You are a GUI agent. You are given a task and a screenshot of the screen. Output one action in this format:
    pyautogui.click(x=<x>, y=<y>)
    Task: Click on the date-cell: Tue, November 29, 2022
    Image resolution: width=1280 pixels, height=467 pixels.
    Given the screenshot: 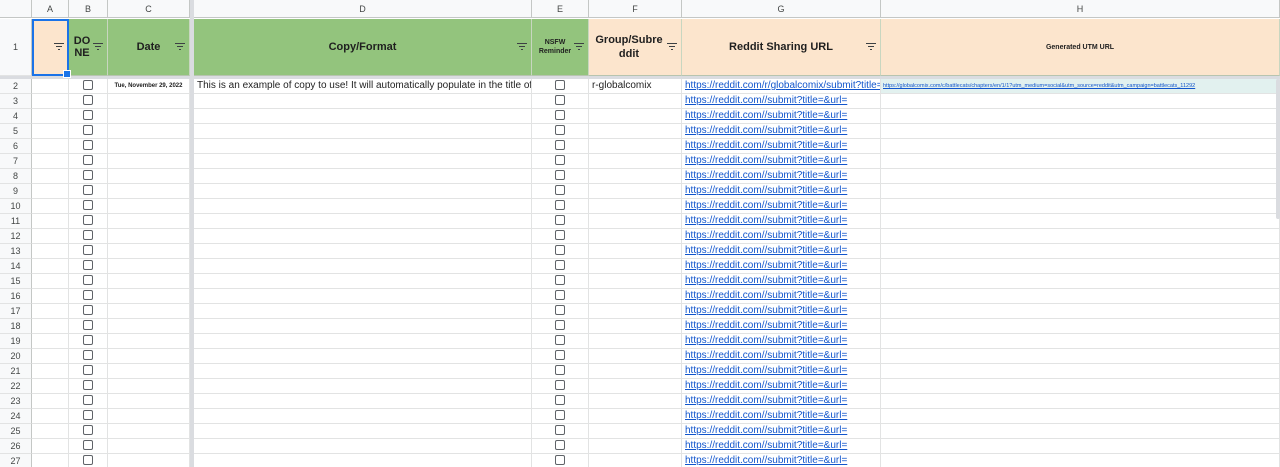 What is the action you would take?
    pyautogui.click(x=149, y=86)
    